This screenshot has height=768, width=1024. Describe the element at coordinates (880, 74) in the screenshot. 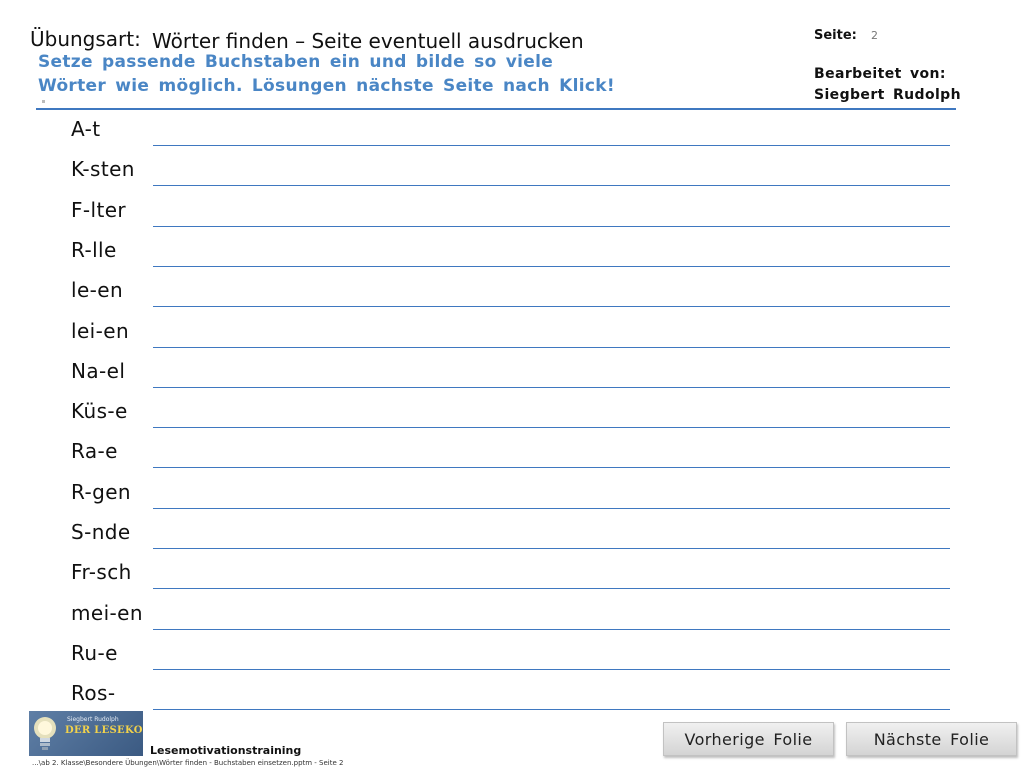

I see `edited-by-label: Bearbeitet von:` at that location.